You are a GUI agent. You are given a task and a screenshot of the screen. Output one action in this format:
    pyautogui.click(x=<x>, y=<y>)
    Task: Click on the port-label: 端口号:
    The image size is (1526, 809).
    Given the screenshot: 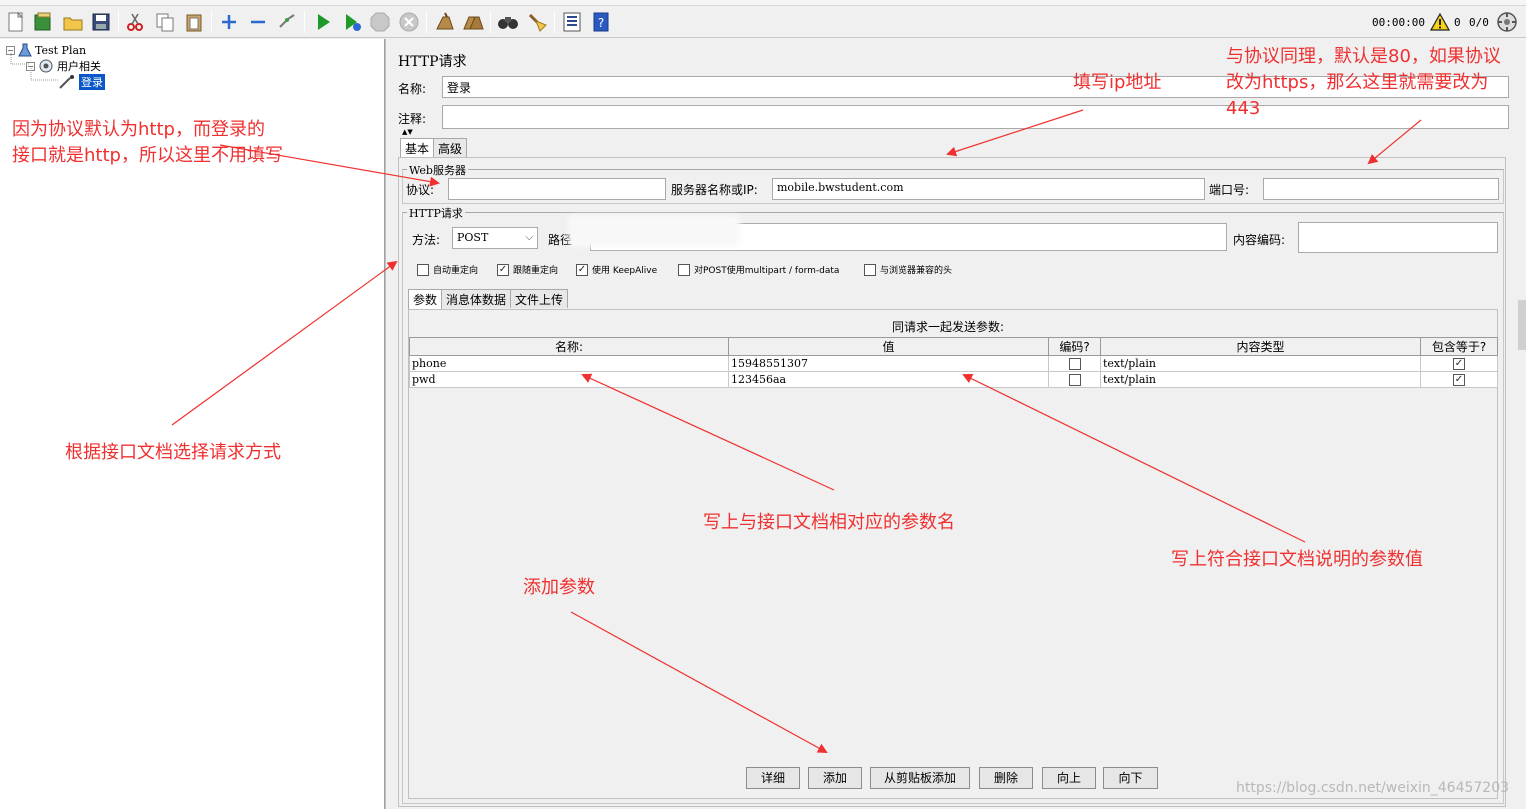 What is the action you would take?
    pyautogui.click(x=1229, y=190)
    